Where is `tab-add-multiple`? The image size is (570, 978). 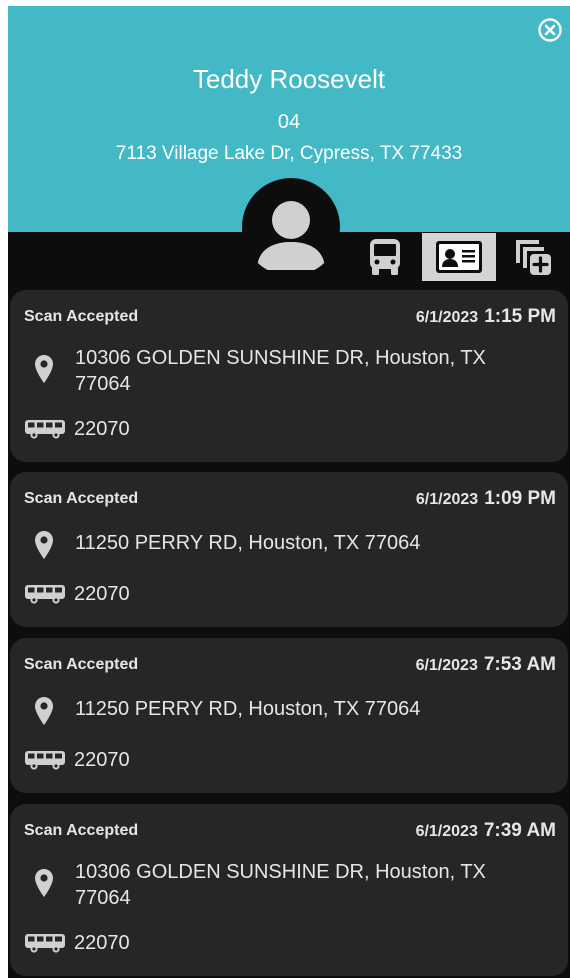
tab-add-multiple is located at coordinates (533, 257).